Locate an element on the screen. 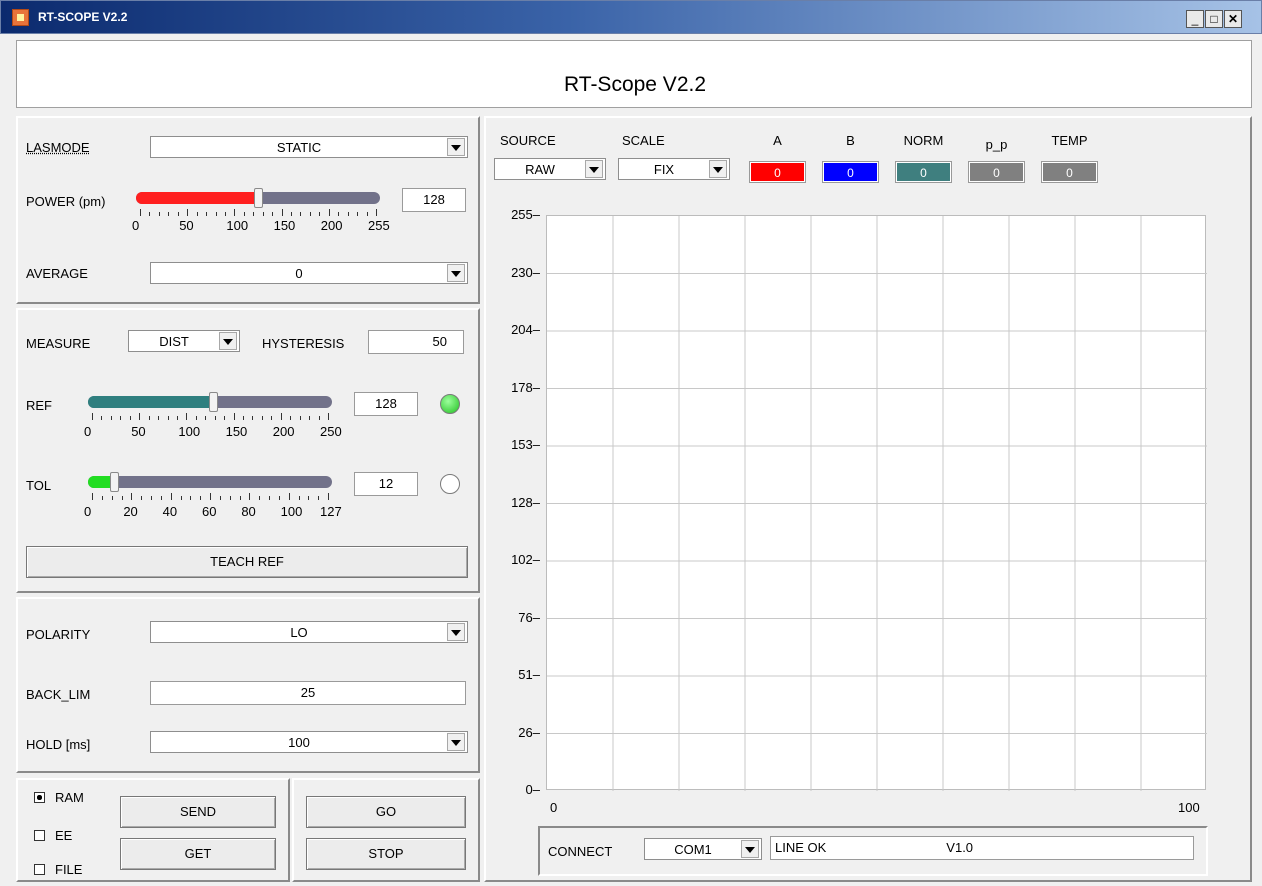  y-tick-label: 51– is located at coordinates (529, 674).